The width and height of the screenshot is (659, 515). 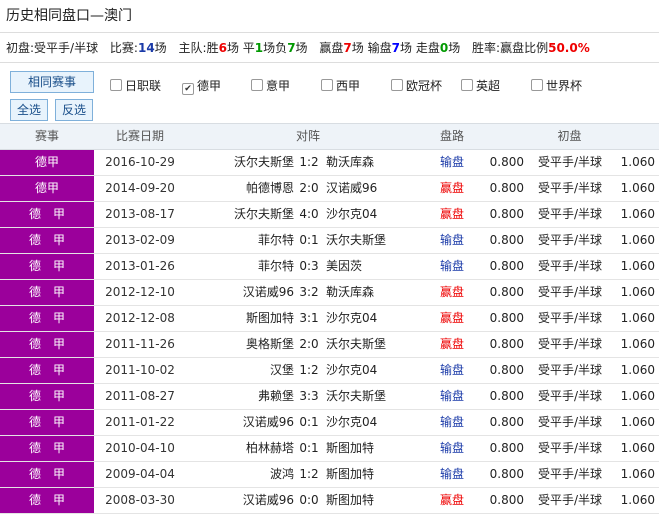 I want to click on ying-count: 7, so click(x=347, y=48).